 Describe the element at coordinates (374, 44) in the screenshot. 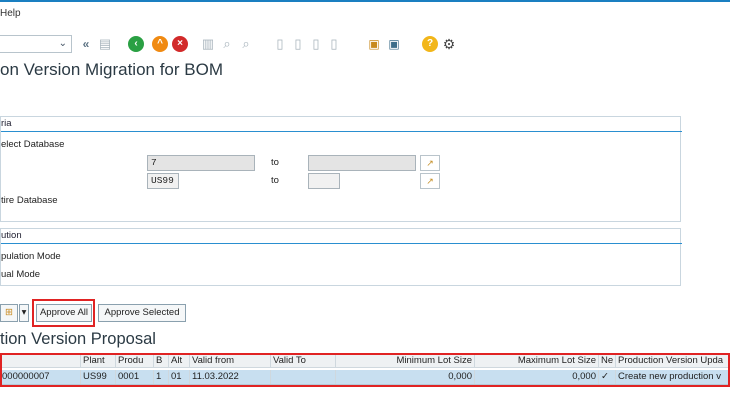

I see `new-session-icon: ▣` at that location.